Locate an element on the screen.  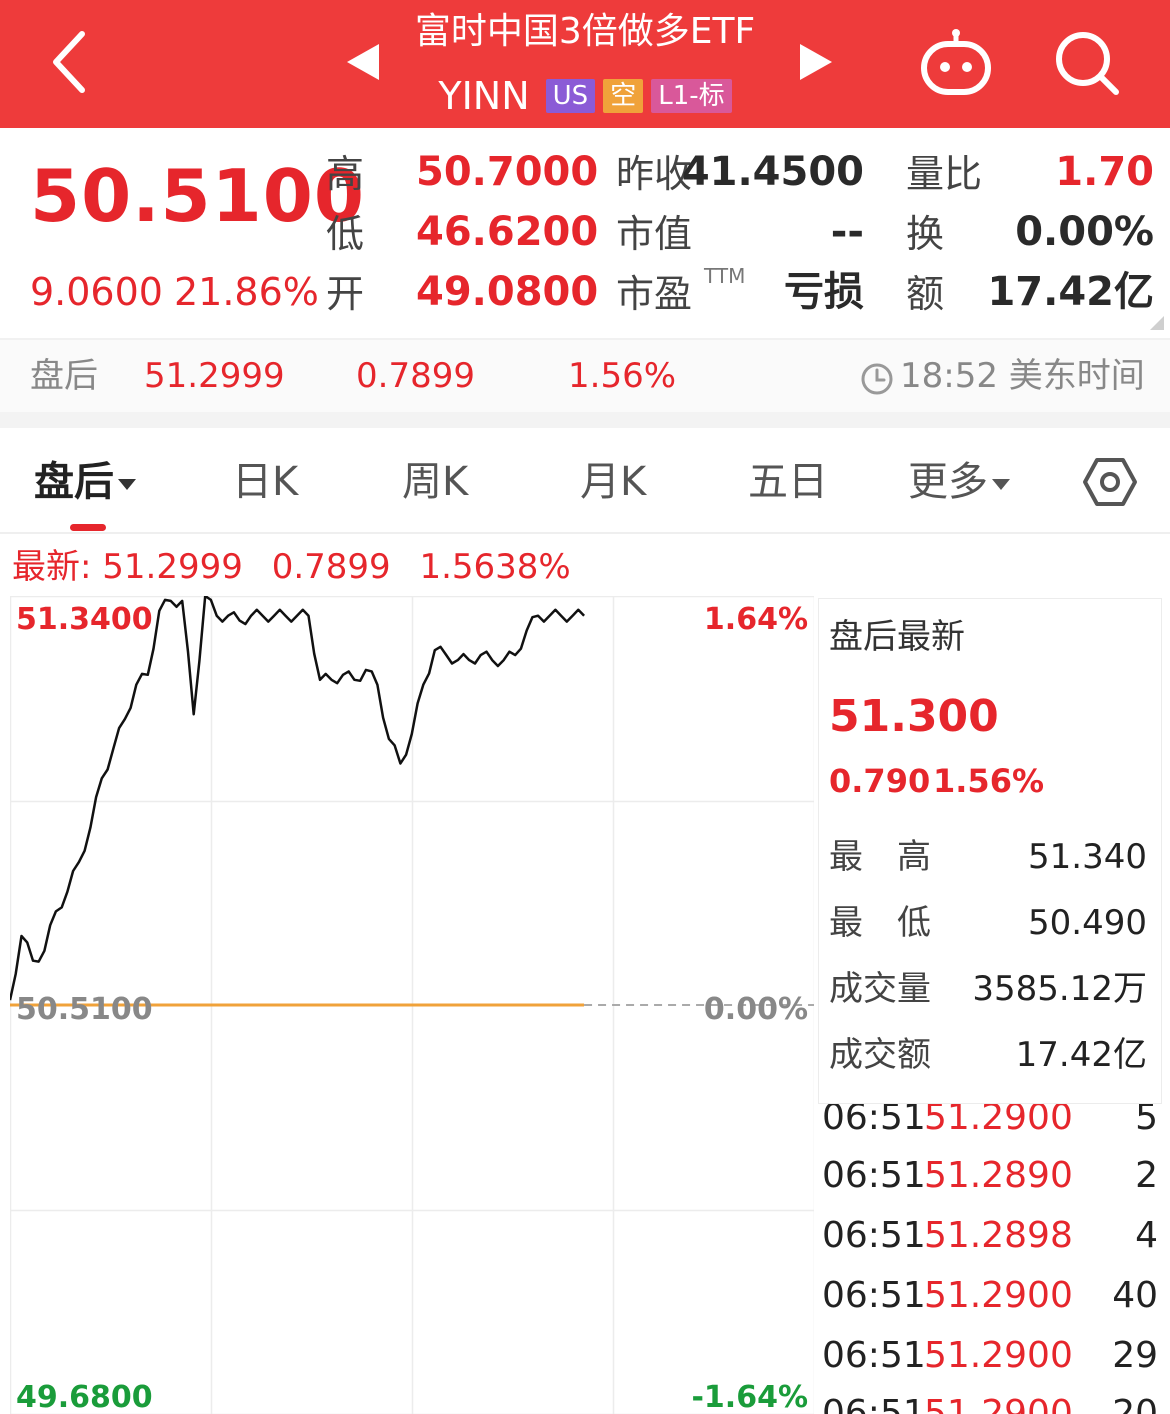
tab-label: 日K is located at coordinates (265, 482).